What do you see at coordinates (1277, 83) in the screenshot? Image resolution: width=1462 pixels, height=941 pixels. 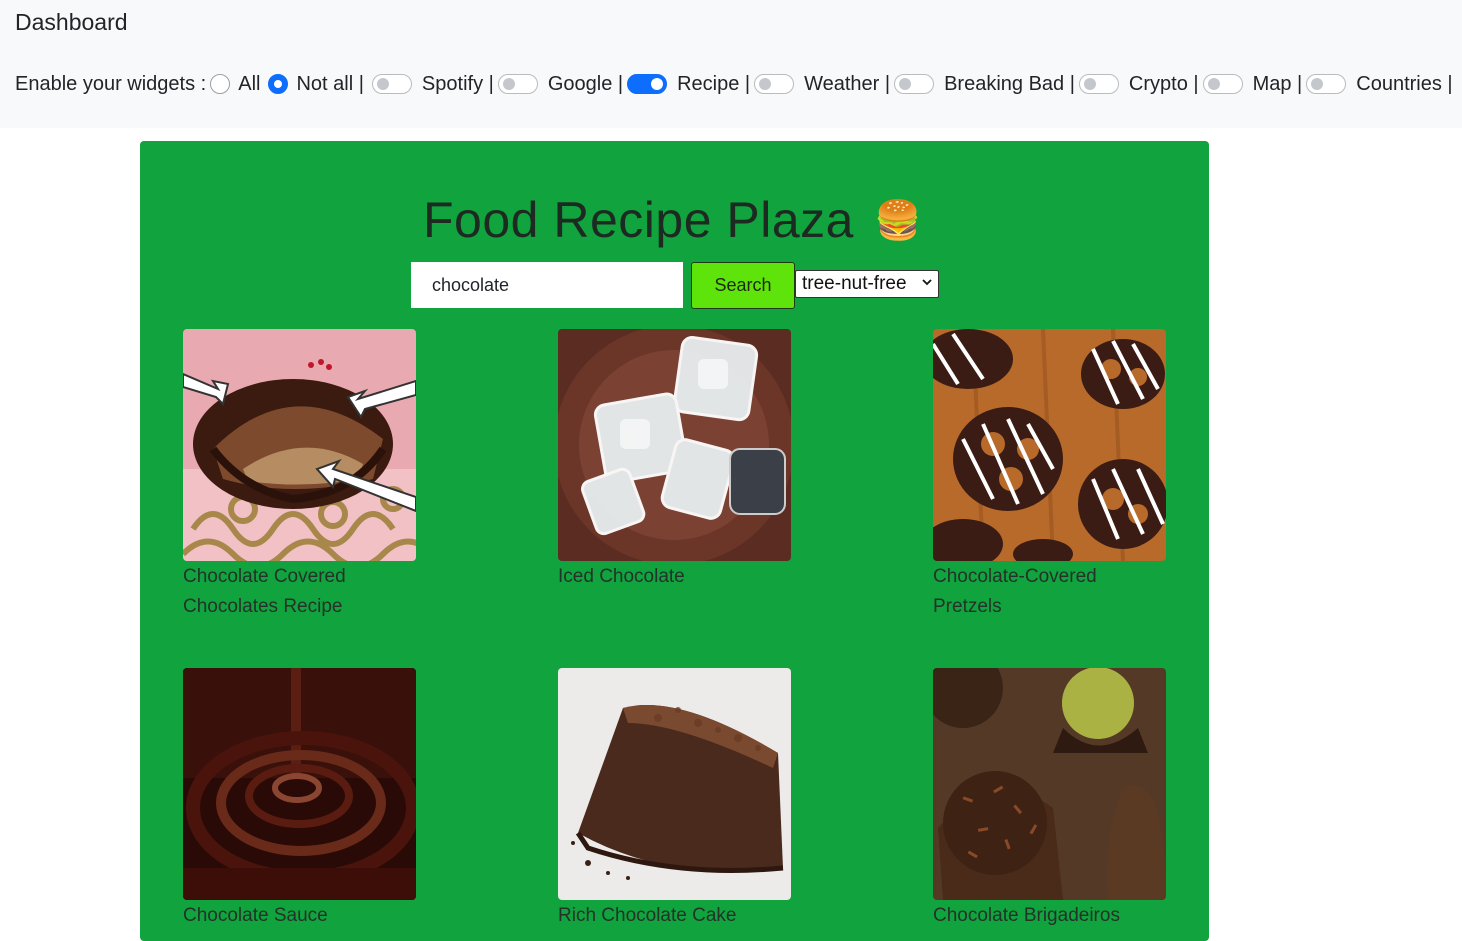 I see `toggle-map-label: Map |` at bounding box center [1277, 83].